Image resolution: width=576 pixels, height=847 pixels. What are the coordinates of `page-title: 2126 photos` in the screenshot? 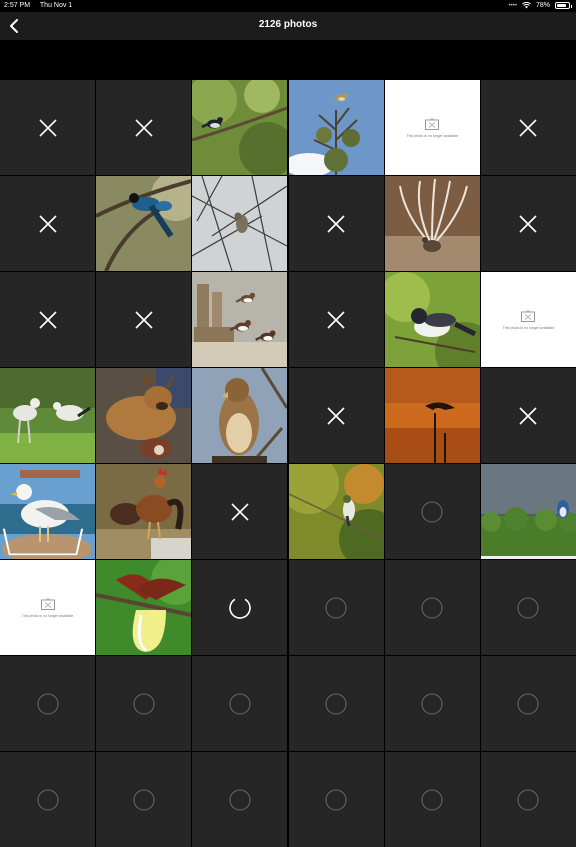 It's located at (288, 24).